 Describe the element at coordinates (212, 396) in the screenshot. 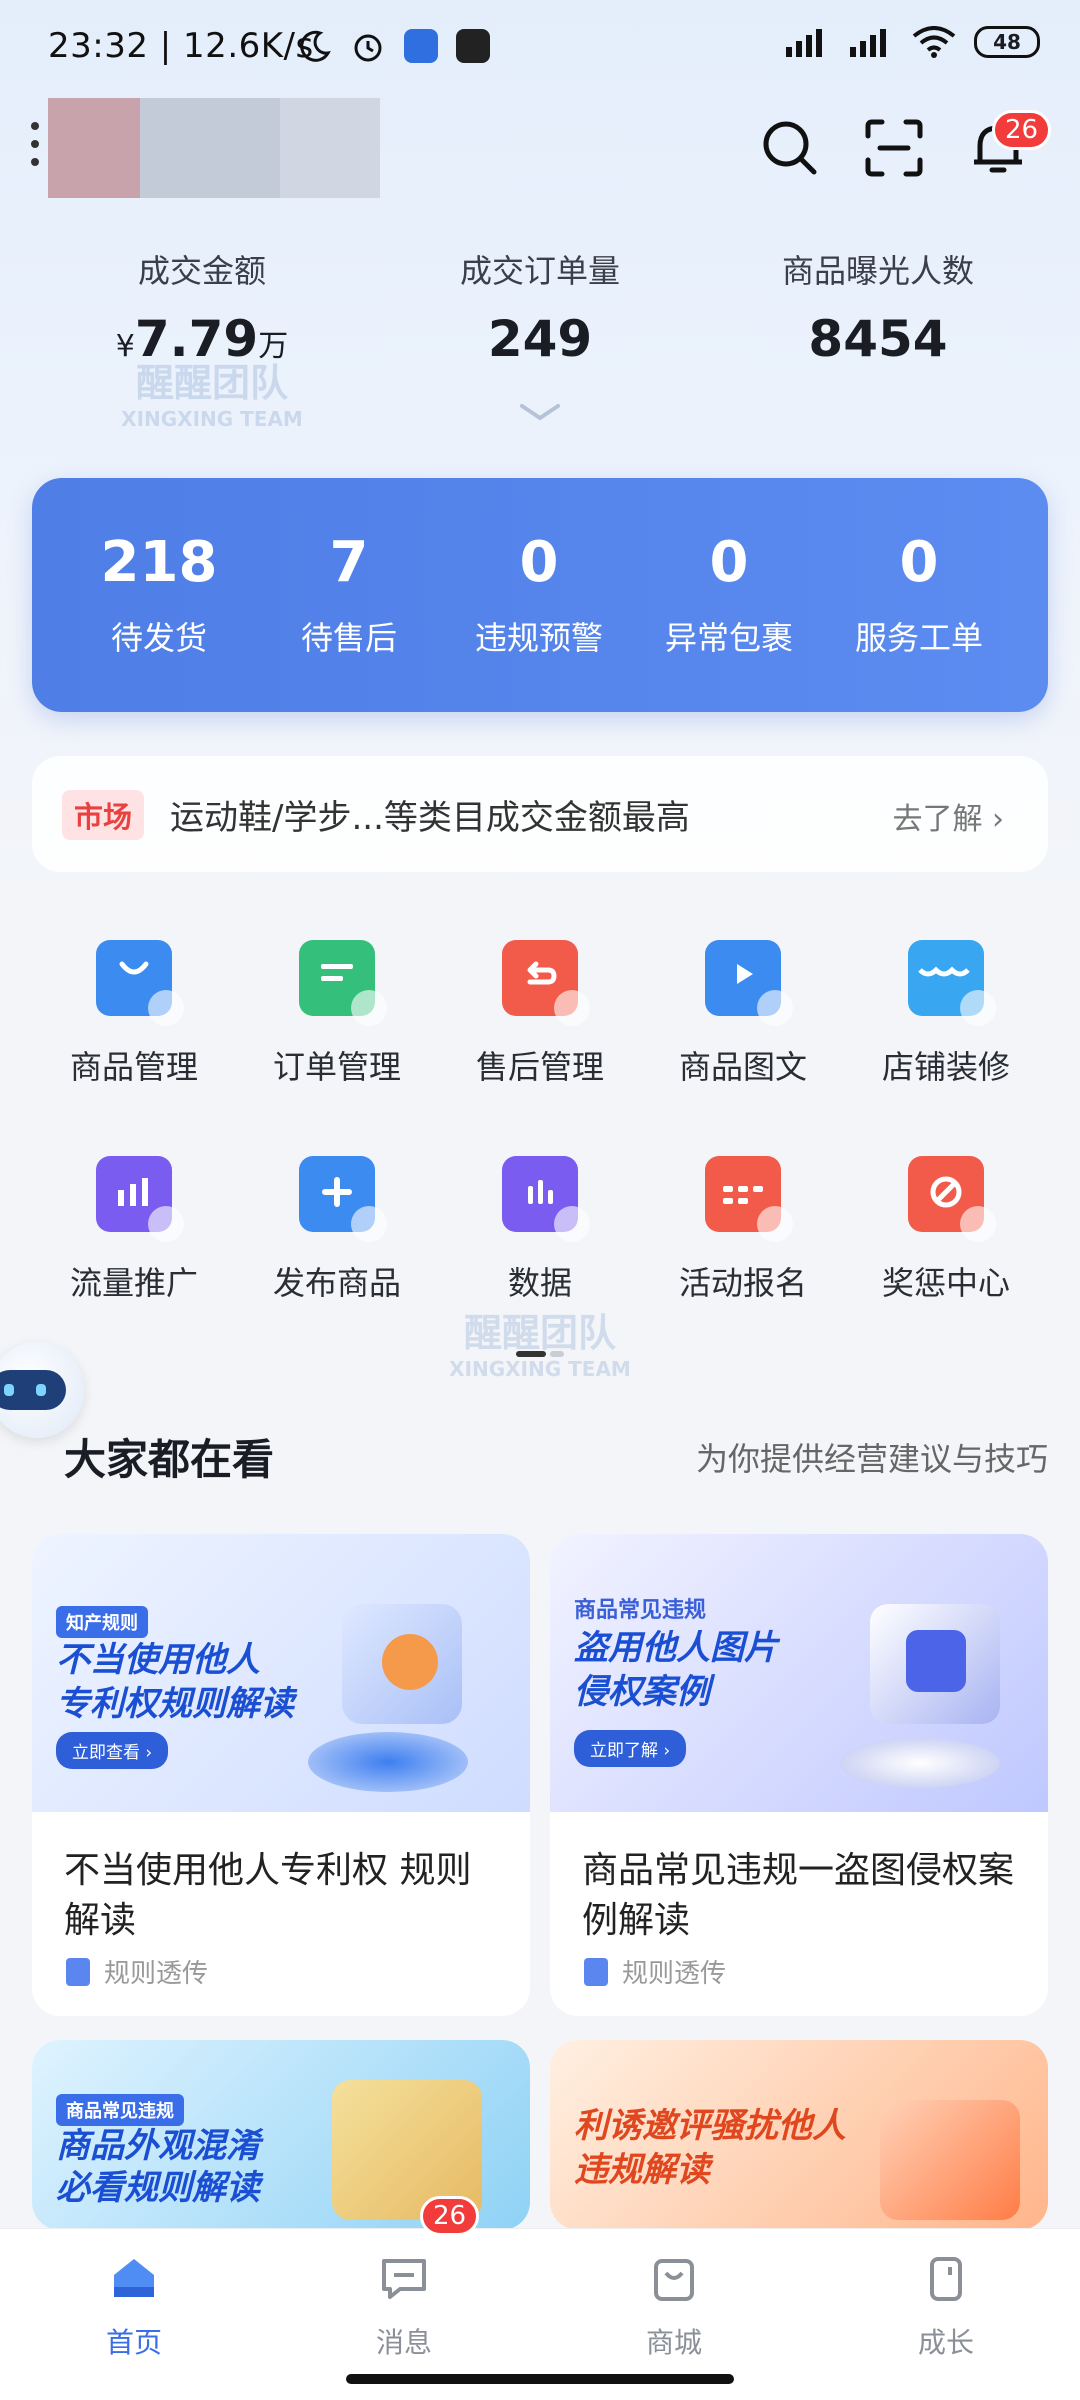

I see `watermark: 醒醒团队 XINGXING TEAM` at that location.